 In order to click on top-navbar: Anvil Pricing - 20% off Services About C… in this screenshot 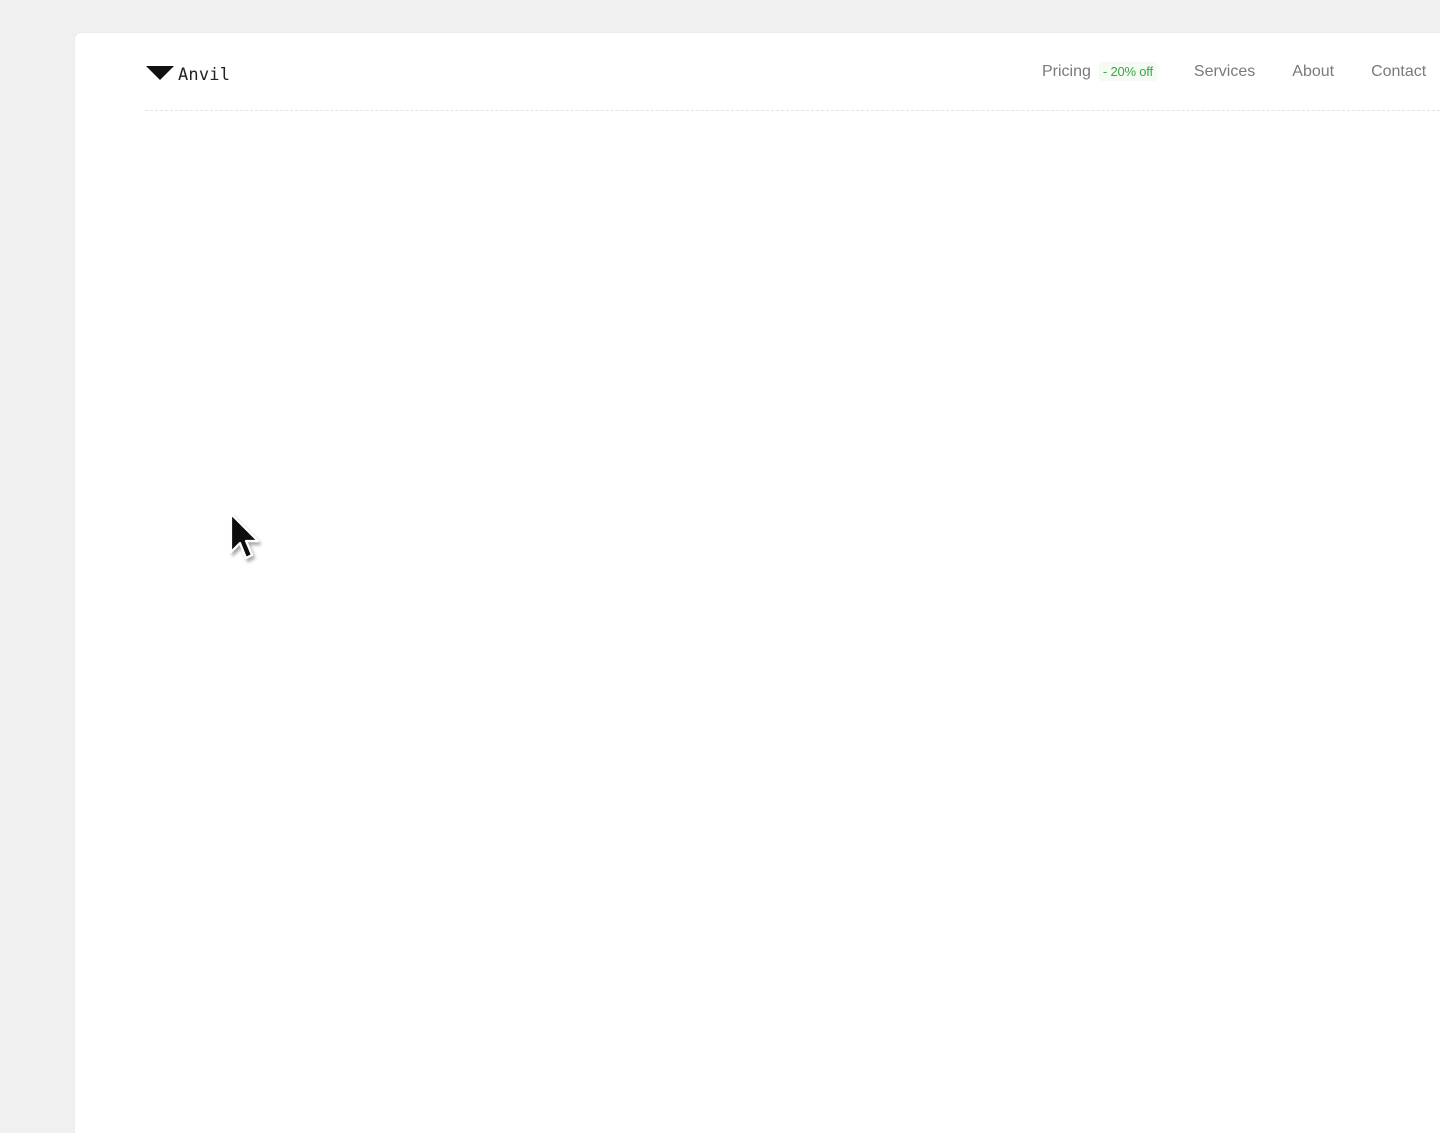, I will do `click(792, 72)`.